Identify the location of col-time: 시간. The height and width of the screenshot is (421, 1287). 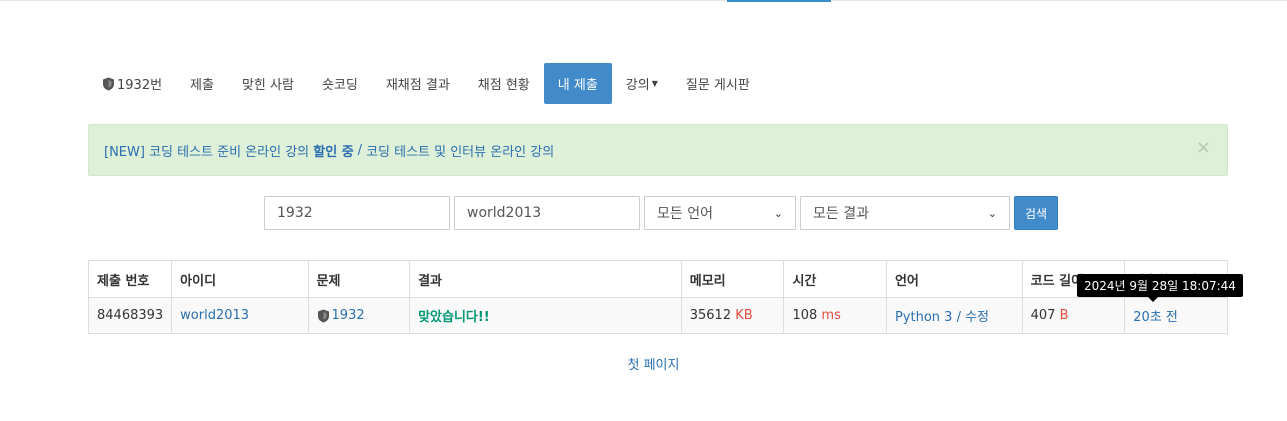
(835, 279).